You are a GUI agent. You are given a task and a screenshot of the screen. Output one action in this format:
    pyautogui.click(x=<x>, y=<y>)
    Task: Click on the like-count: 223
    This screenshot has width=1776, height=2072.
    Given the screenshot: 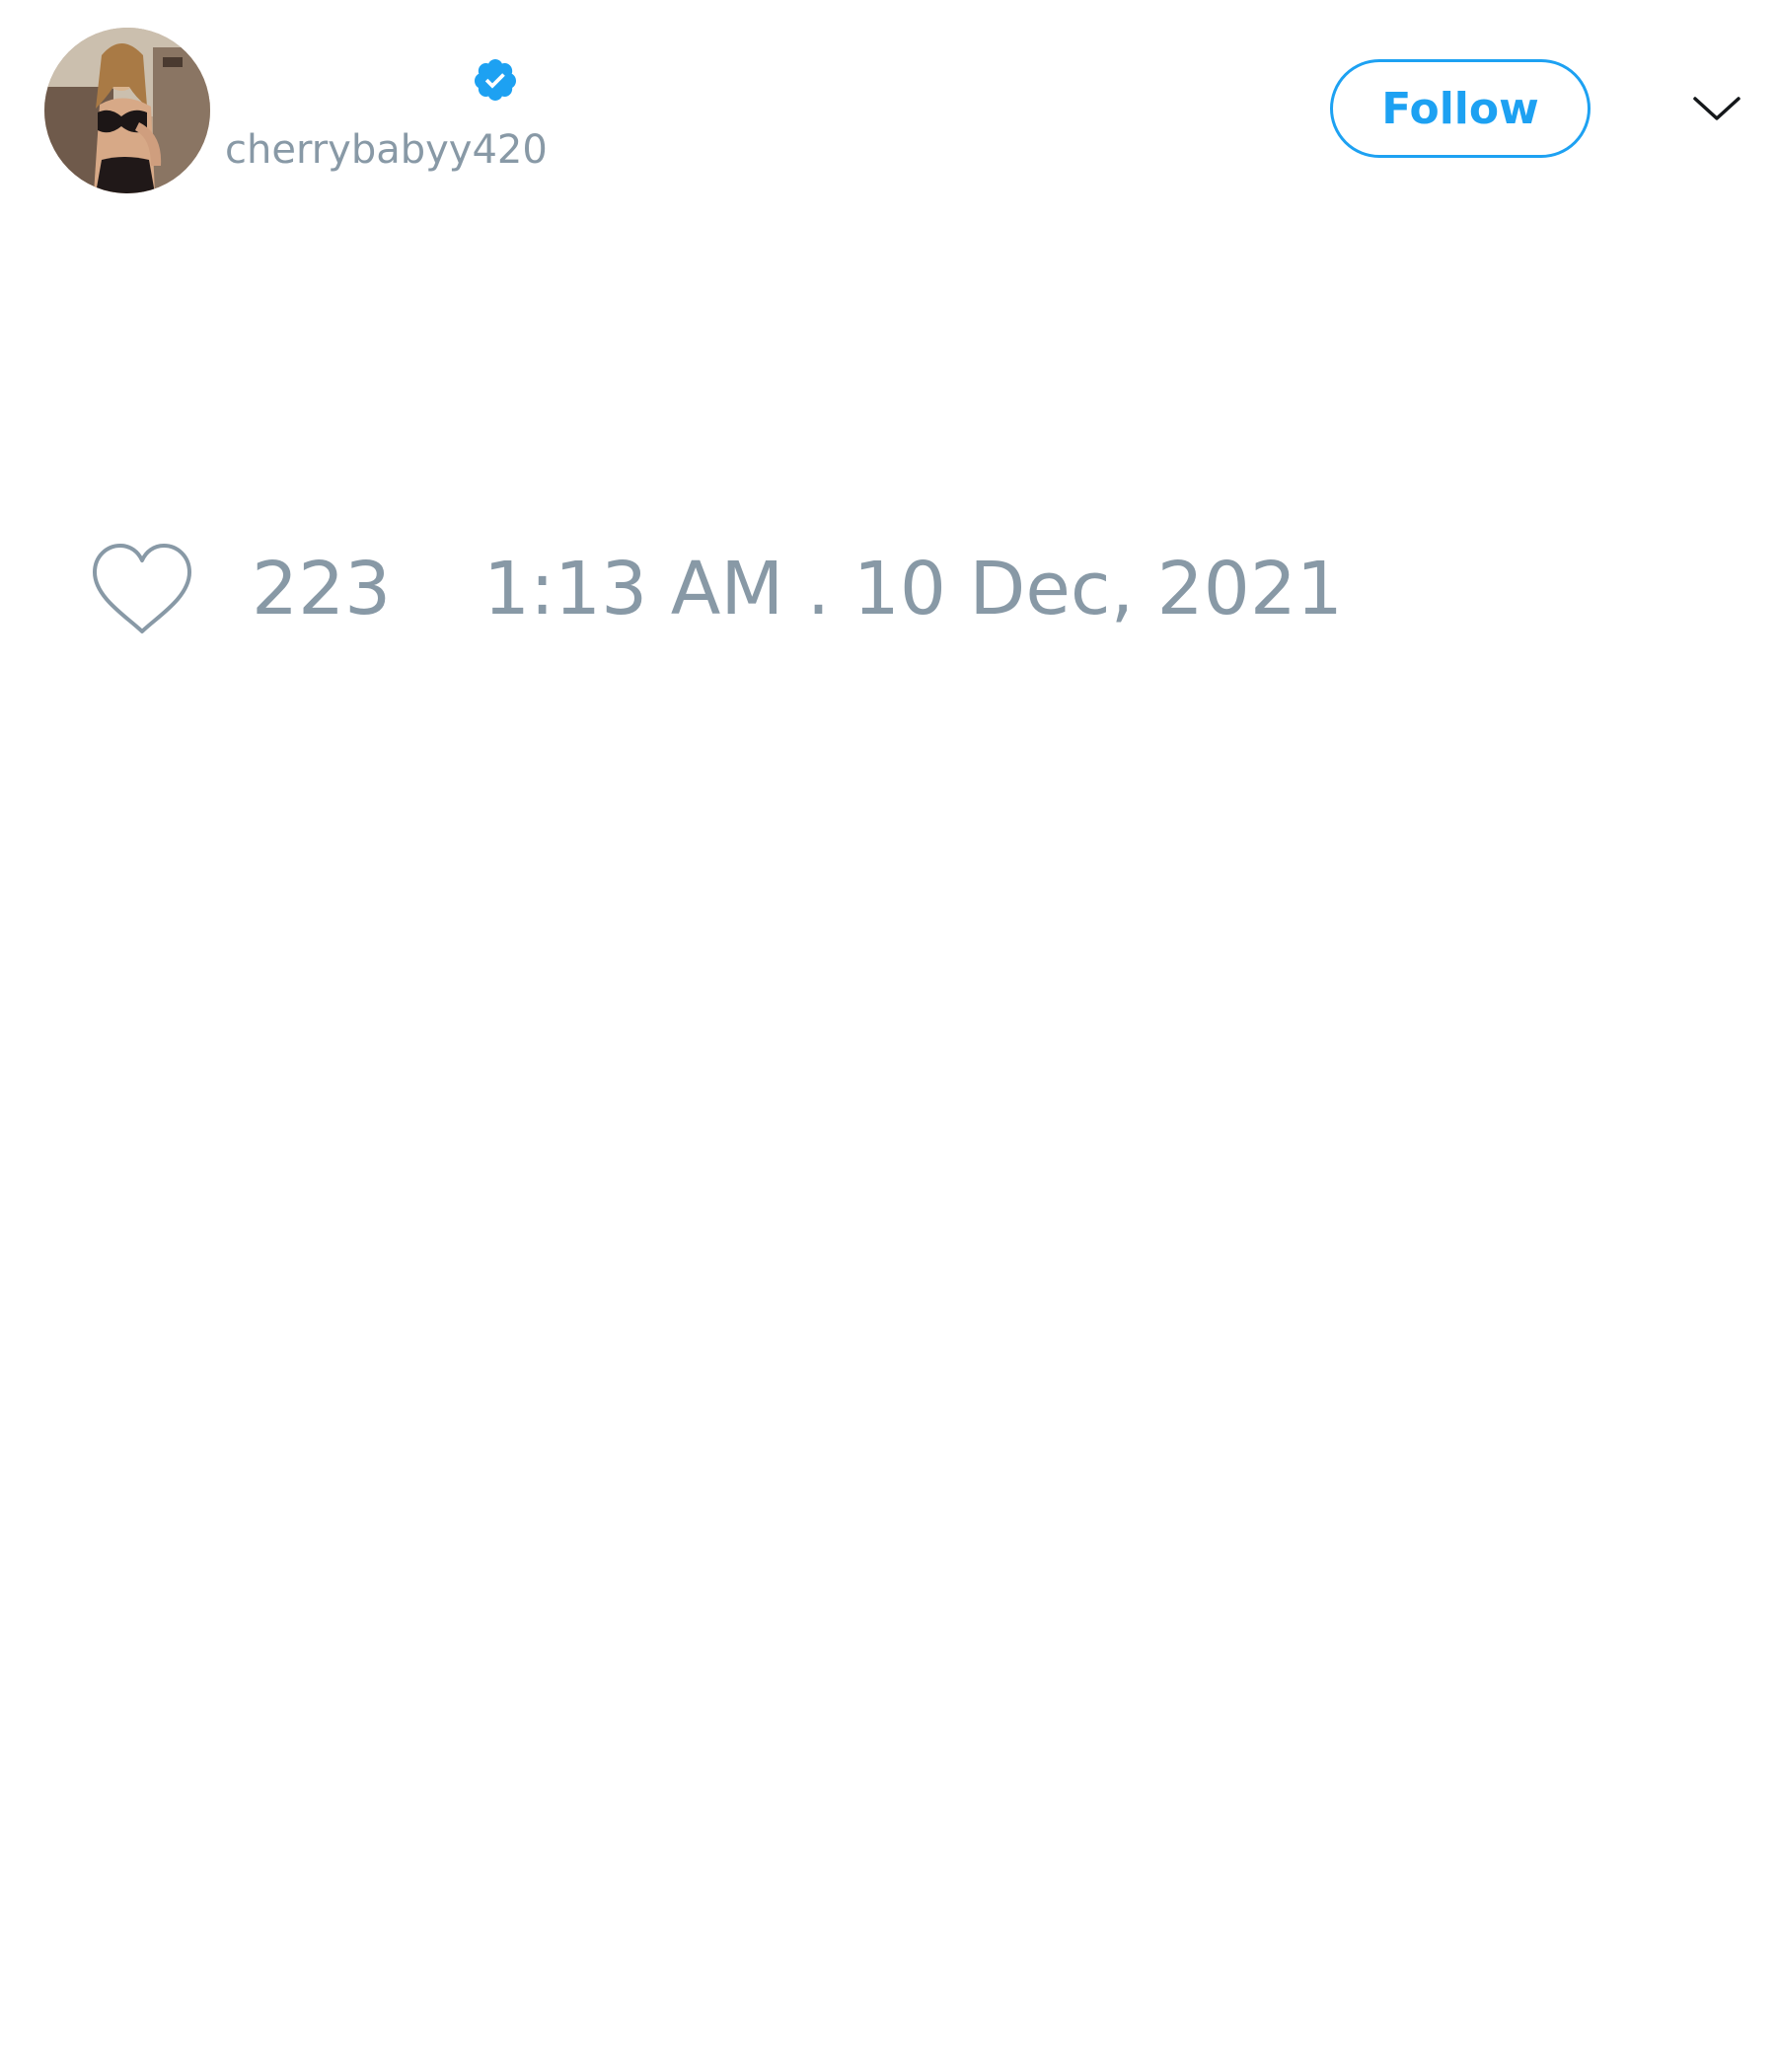 What is the action you would take?
    pyautogui.click(x=322, y=589)
    